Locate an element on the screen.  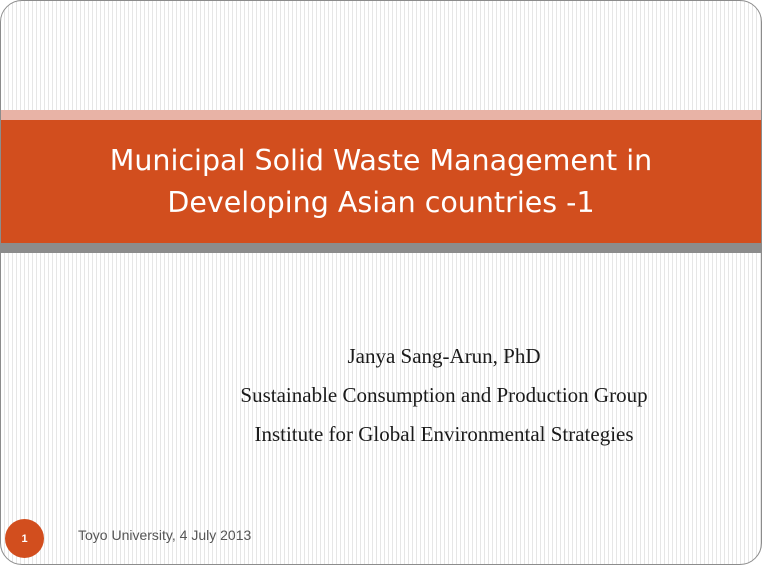
slide-title-line-2: Developing Asian countries -1 is located at coordinates (381, 202).